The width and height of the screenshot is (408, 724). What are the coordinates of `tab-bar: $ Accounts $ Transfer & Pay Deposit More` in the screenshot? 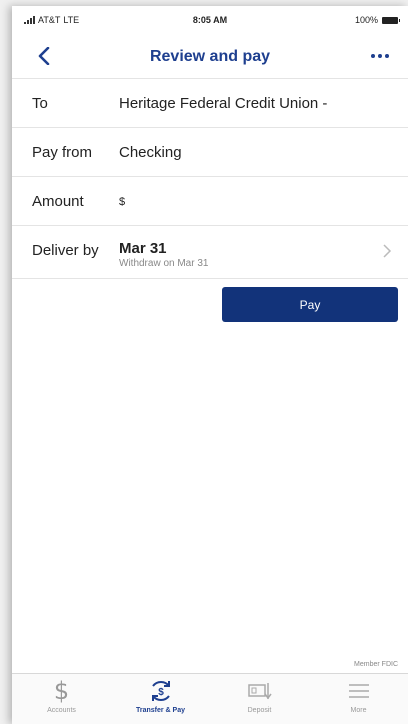 It's located at (210, 698).